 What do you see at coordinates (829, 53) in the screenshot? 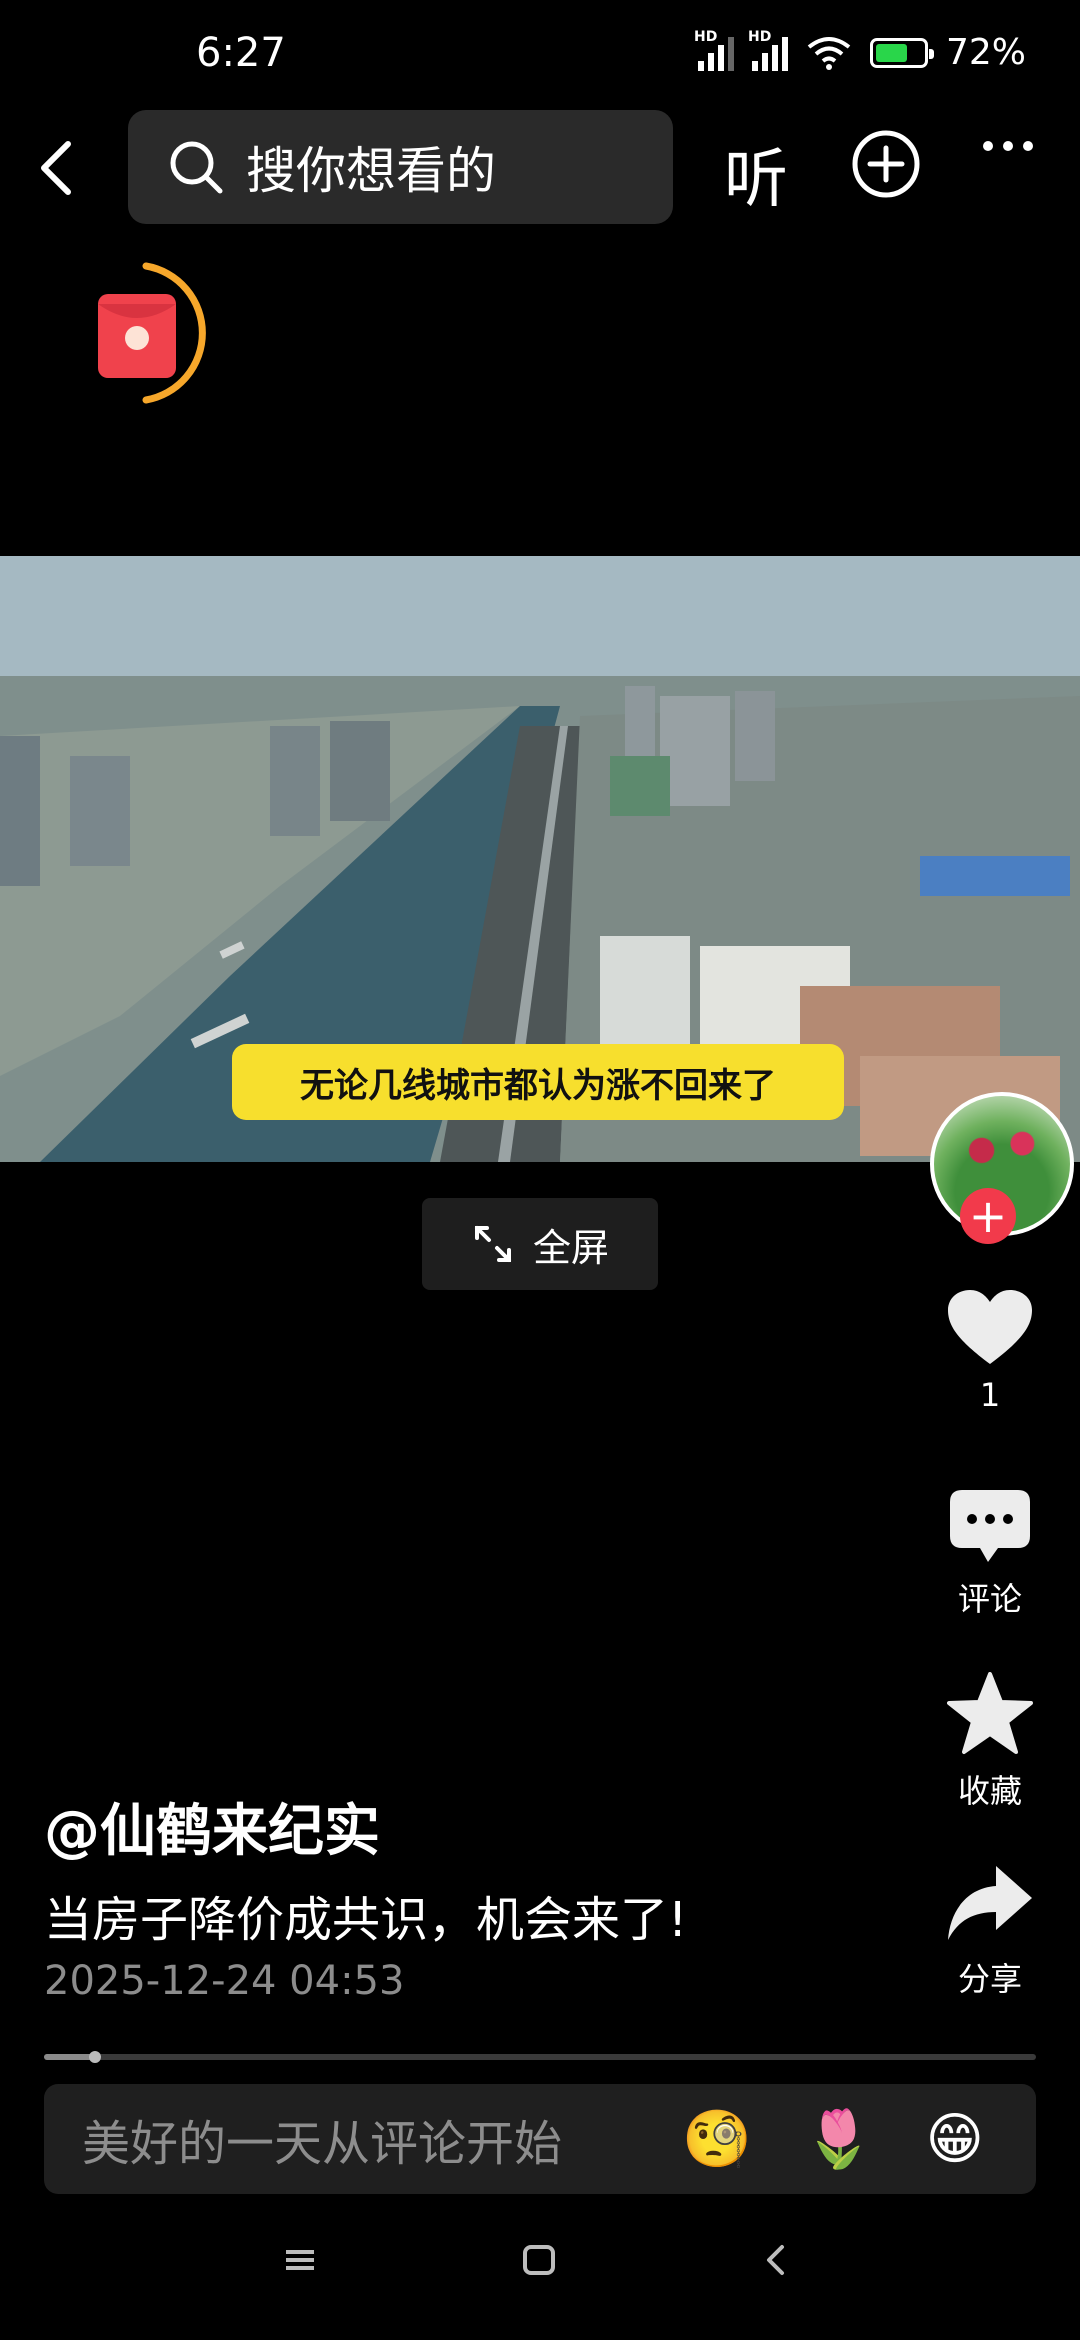
I see `wifi-icon` at bounding box center [829, 53].